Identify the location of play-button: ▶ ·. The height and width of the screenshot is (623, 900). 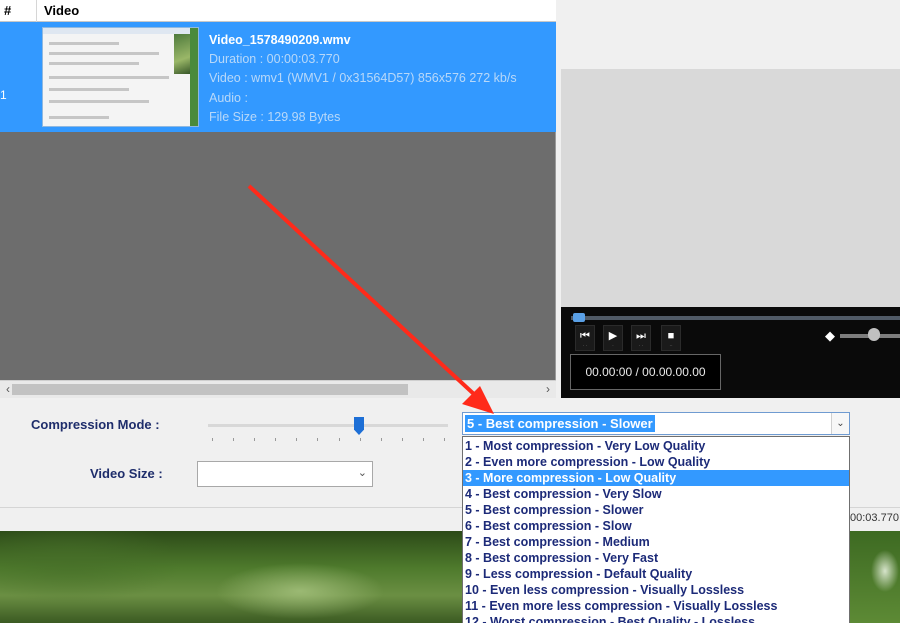
(613, 338).